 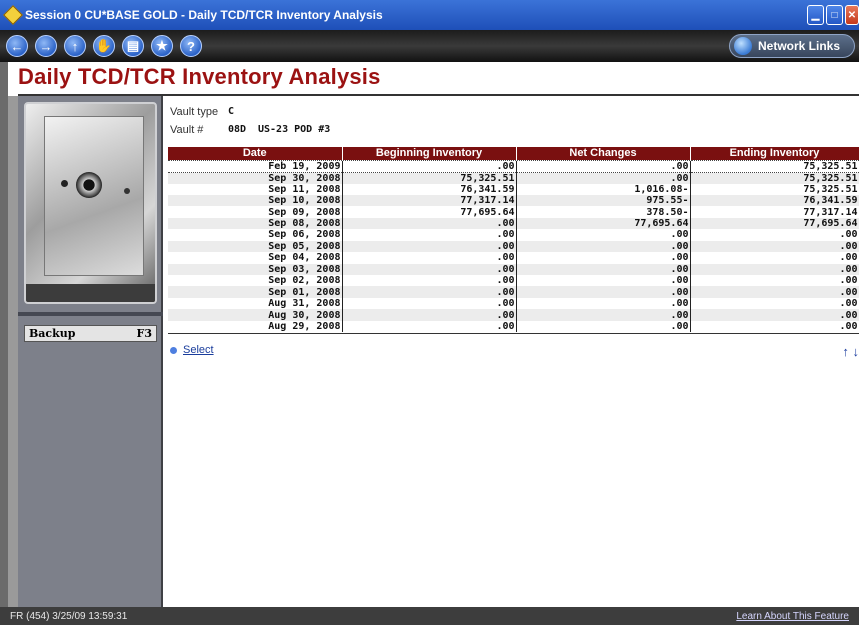 What do you see at coordinates (513, 178) in the screenshot?
I see `table-row: Sep 30, 2008 75,325.51.00 75,325.51` at bounding box center [513, 178].